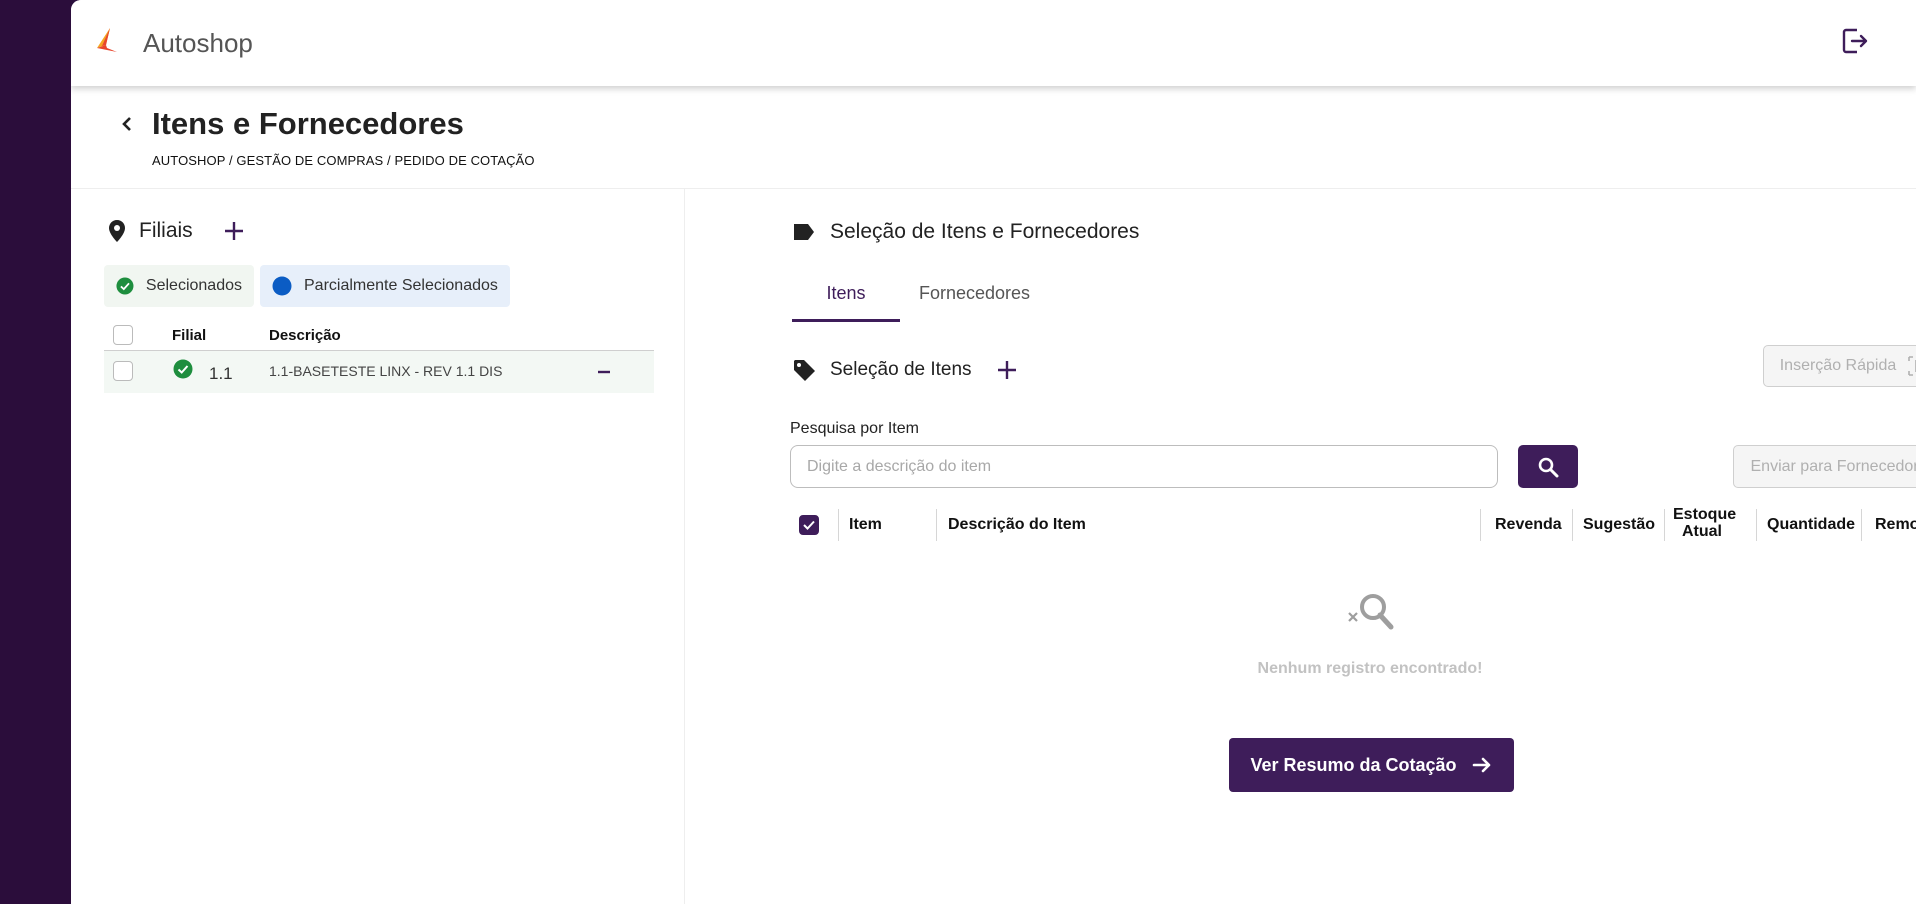 This screenshot has width=1916, height=904. What do you see at coordinates (1705, 514) in the screenshot?
I see `col-estoque-line1: Estoque` at bounding box center [1705, 514].